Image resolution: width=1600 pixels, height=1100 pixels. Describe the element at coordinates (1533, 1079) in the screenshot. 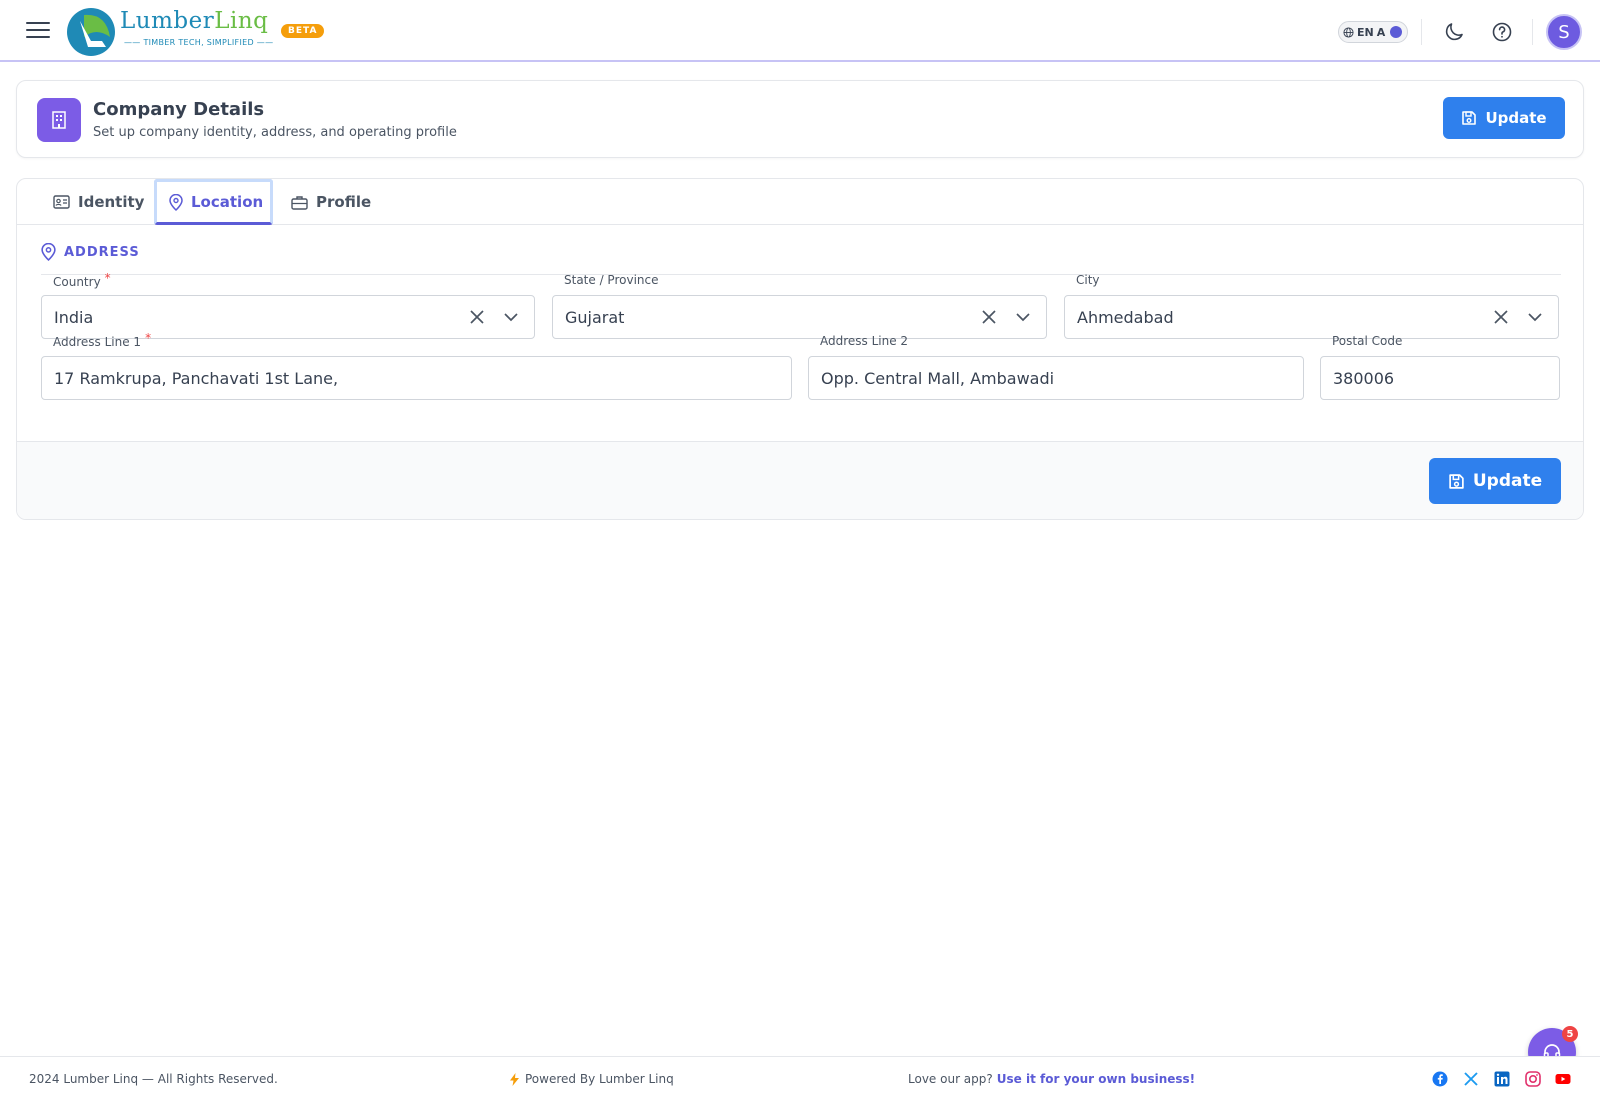

I see `instagram-icon` at that location.